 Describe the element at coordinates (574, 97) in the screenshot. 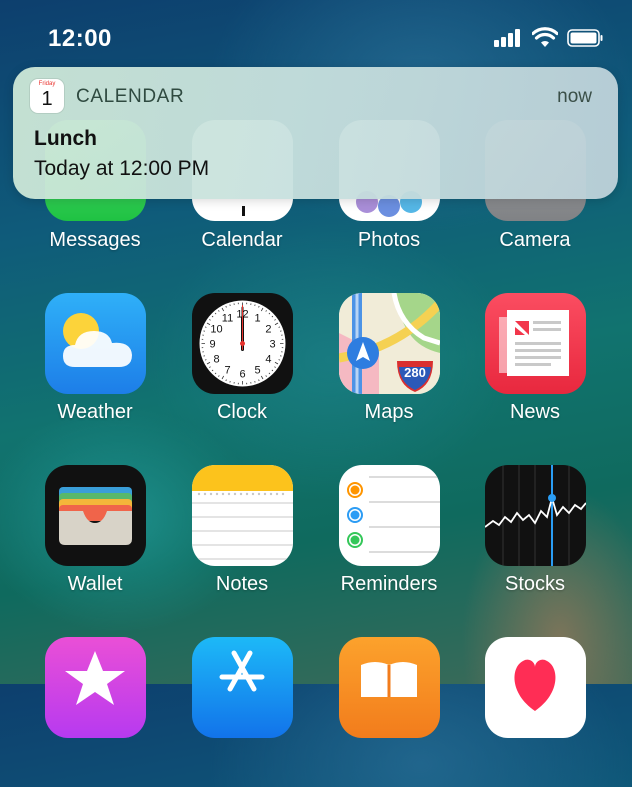

I see `notification-time: now` at that location.